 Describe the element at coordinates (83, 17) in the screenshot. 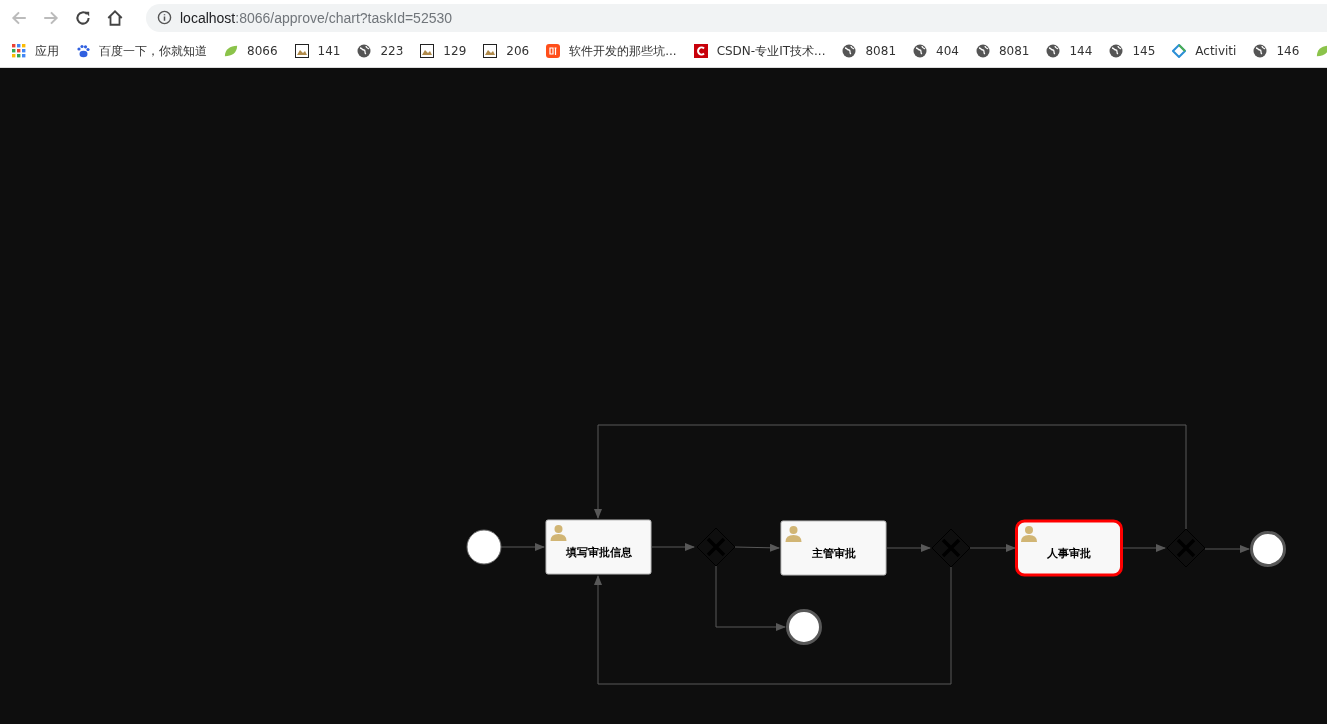

I see `reload-icon` at that location.